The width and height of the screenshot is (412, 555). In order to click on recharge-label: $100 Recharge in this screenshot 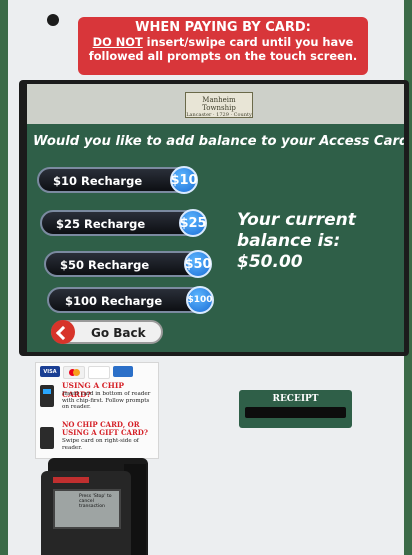, I will do `click(114, 301)`.